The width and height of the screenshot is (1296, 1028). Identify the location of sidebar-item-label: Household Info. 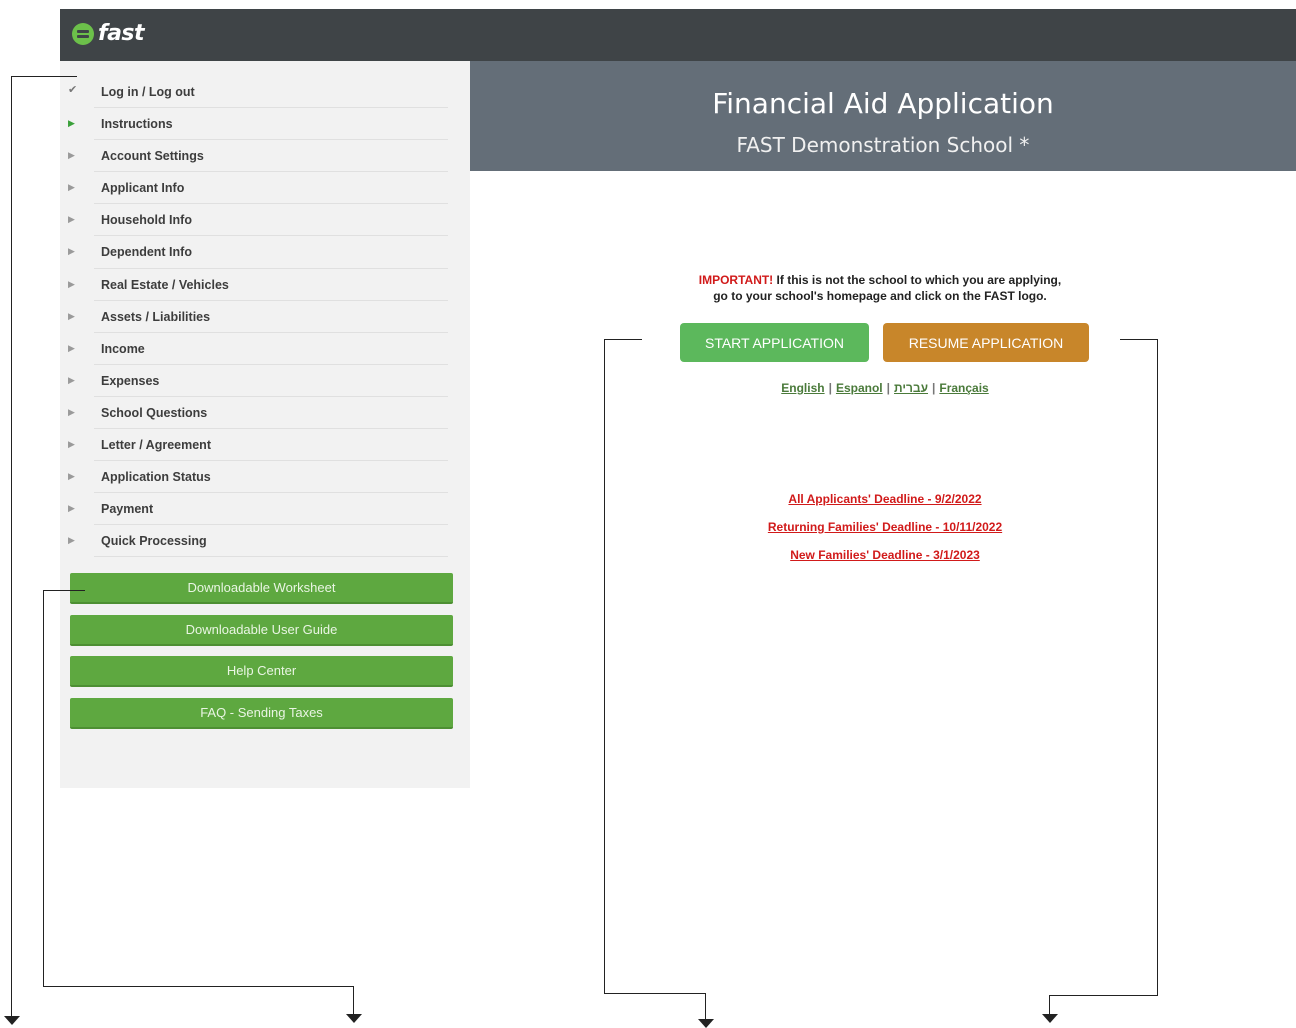
(146, 220).